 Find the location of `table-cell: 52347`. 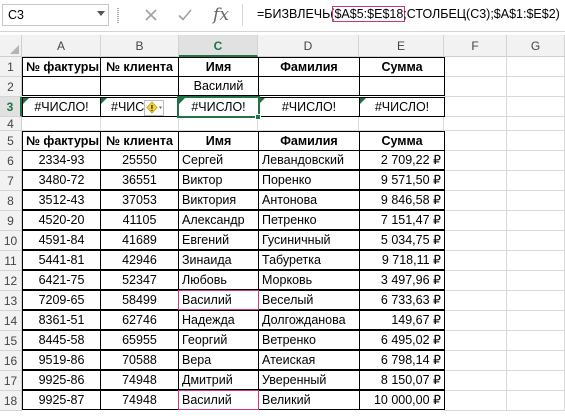

table-cell: 52347 is located at coordinates (139, 280).